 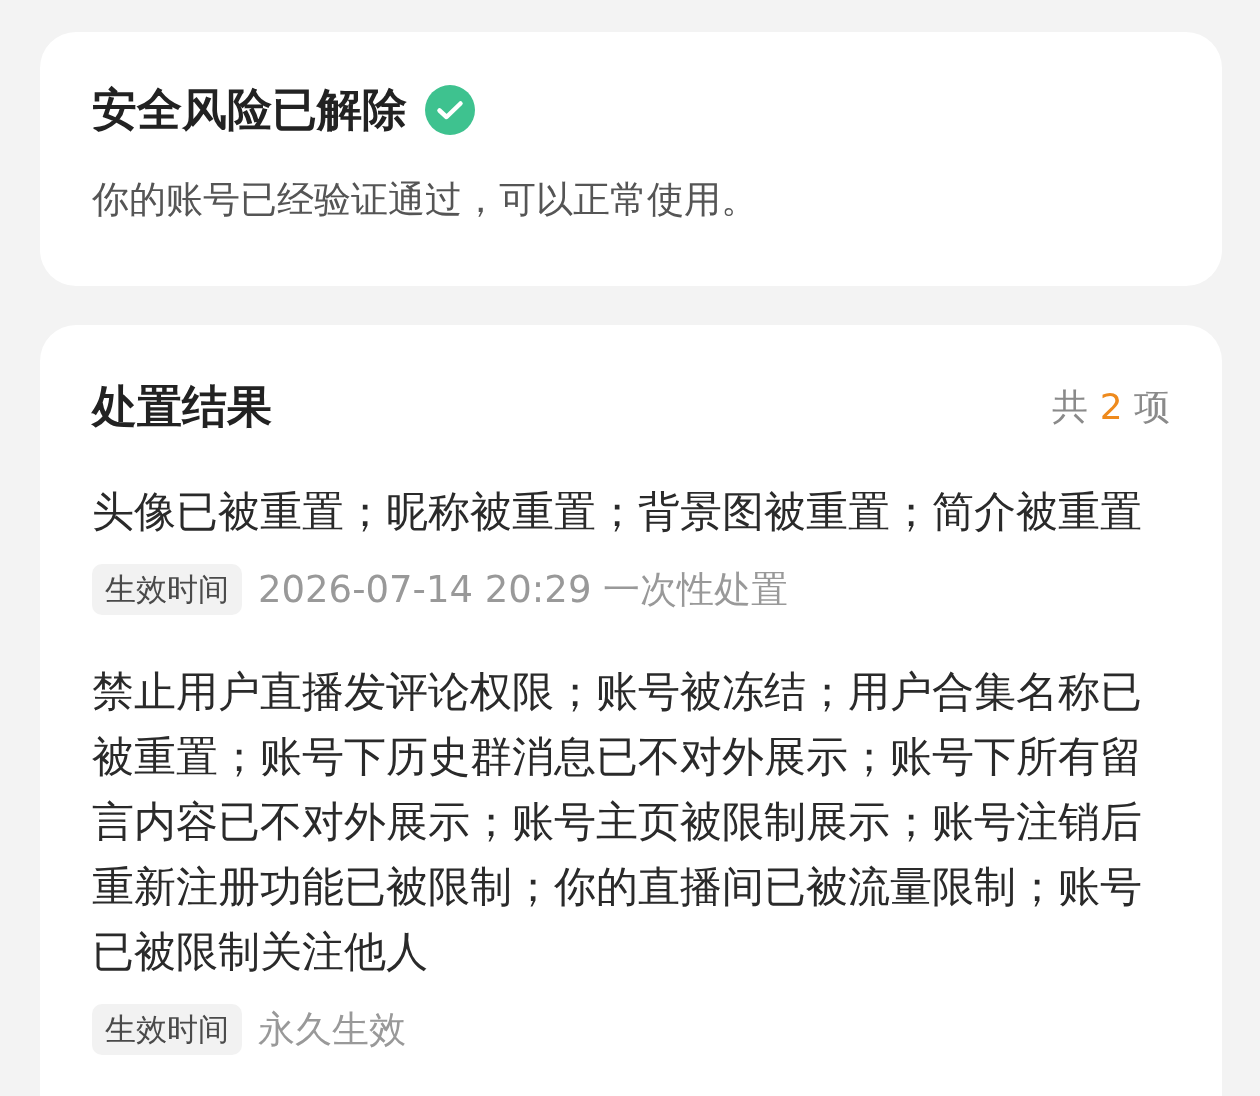 What do you see at coordinates (249, 110) in the screenshot?
I see `status-title: 安全风险已解除` at bounding box center [249, 110].